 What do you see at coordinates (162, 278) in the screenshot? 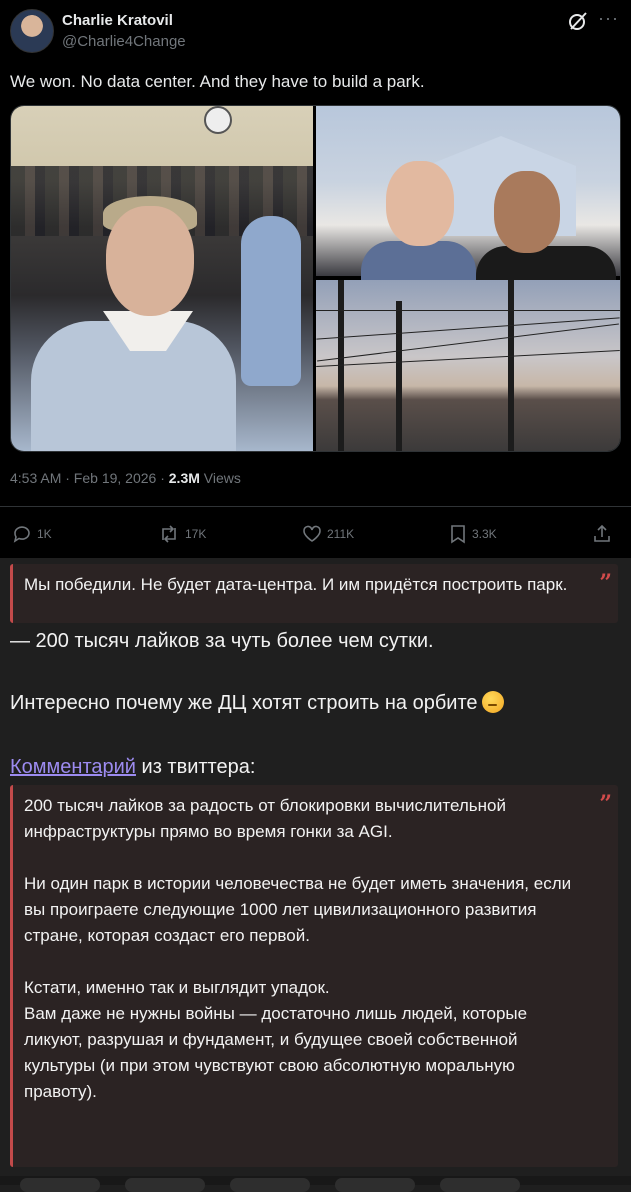
I see `photo-selfie-meeting` at bounding box center [162, 278].